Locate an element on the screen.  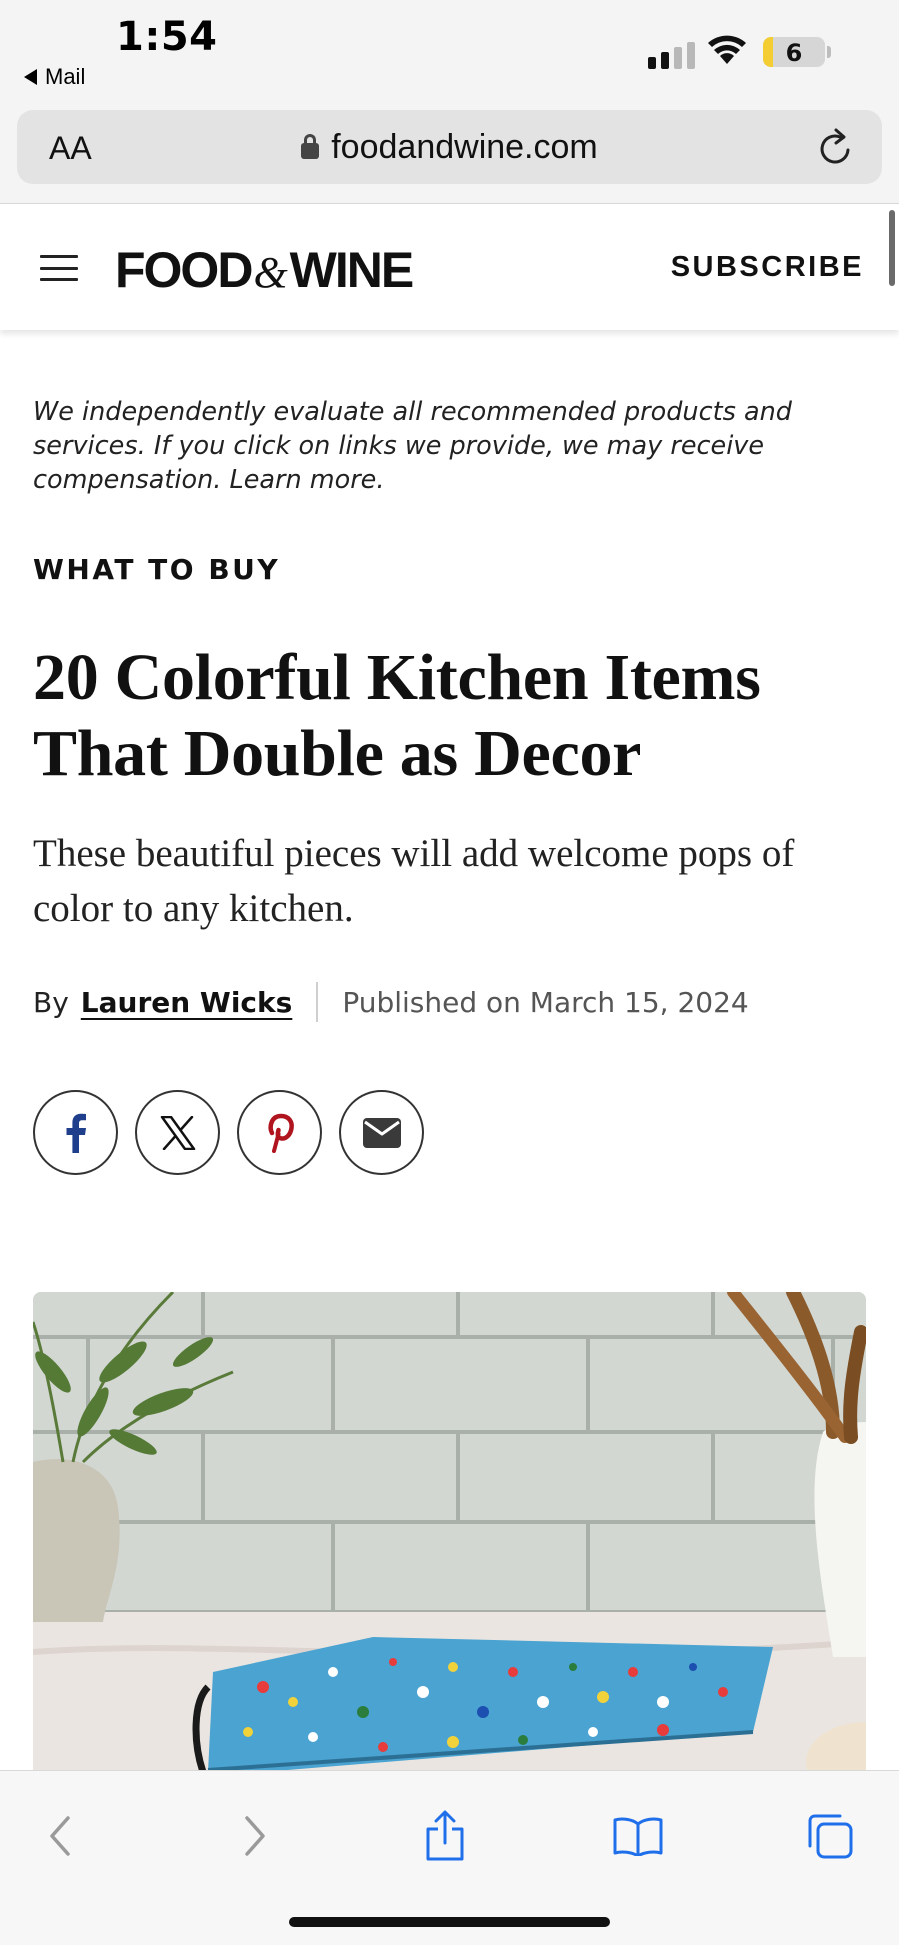
hamburger-menu-icon is located at coordinates (59, 268).